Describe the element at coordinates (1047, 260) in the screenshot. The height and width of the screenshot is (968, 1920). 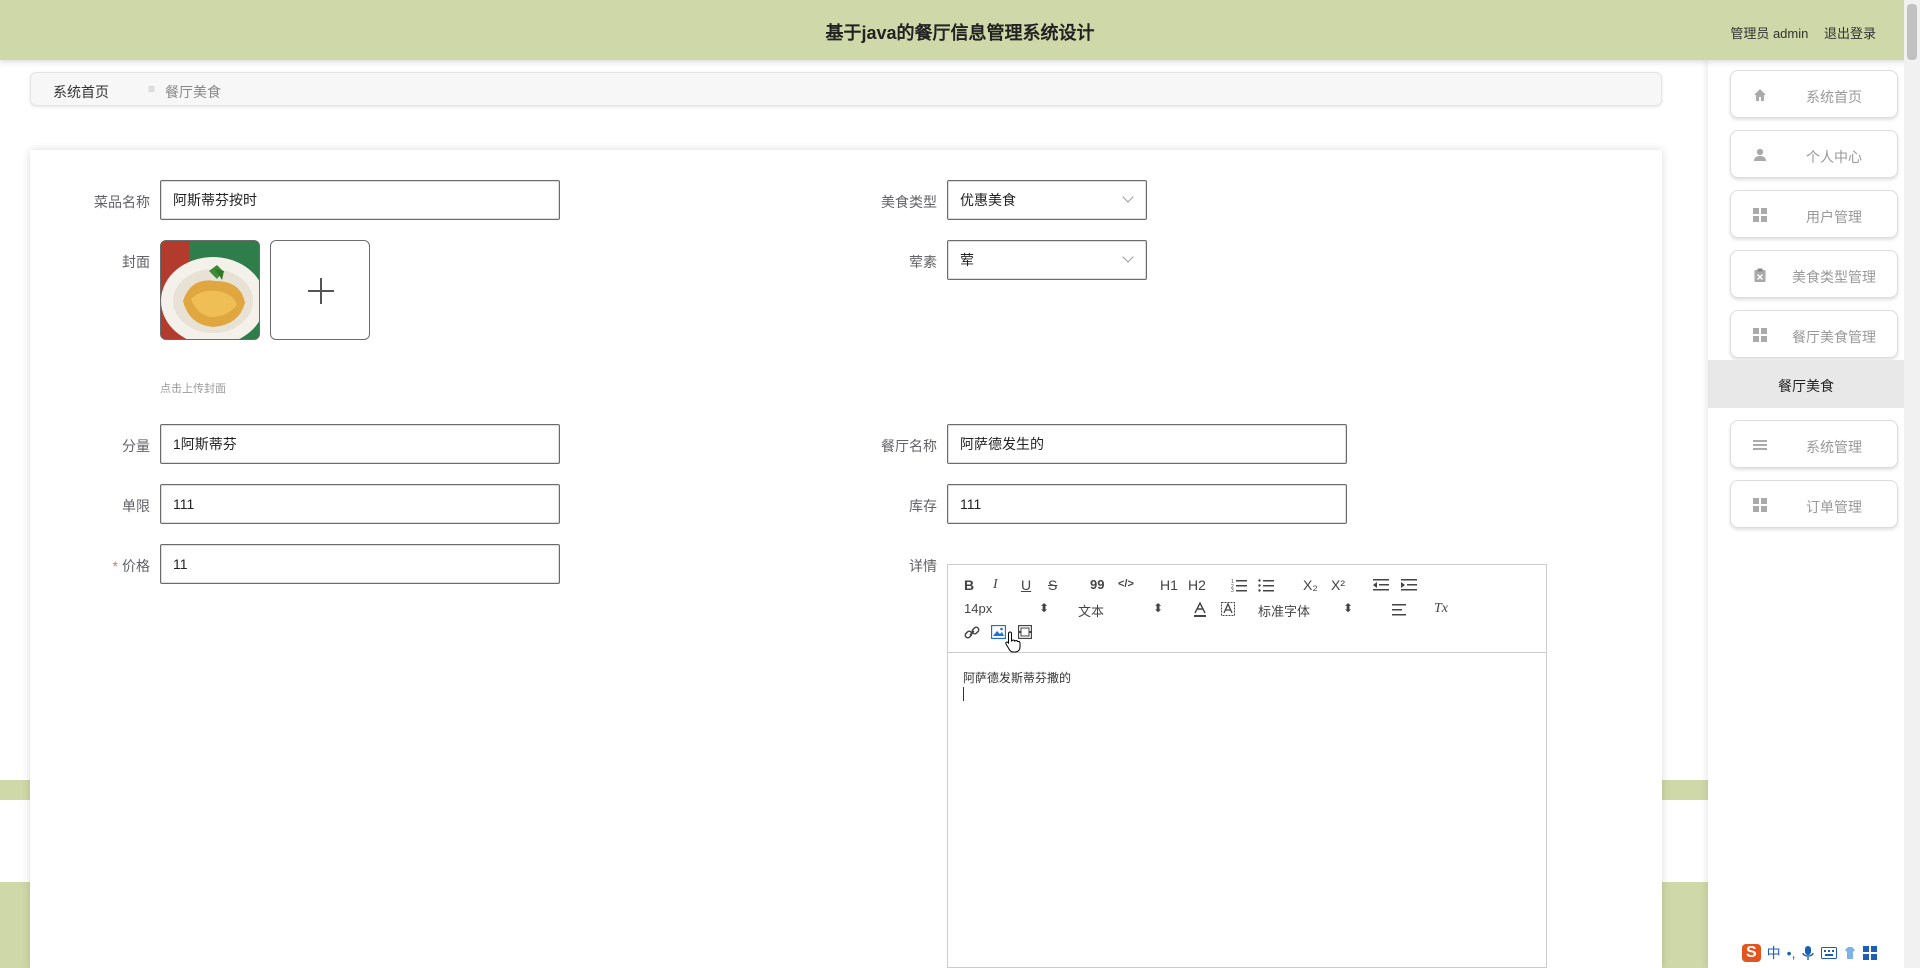
I see `meat-veg-select: 荤` at that location.